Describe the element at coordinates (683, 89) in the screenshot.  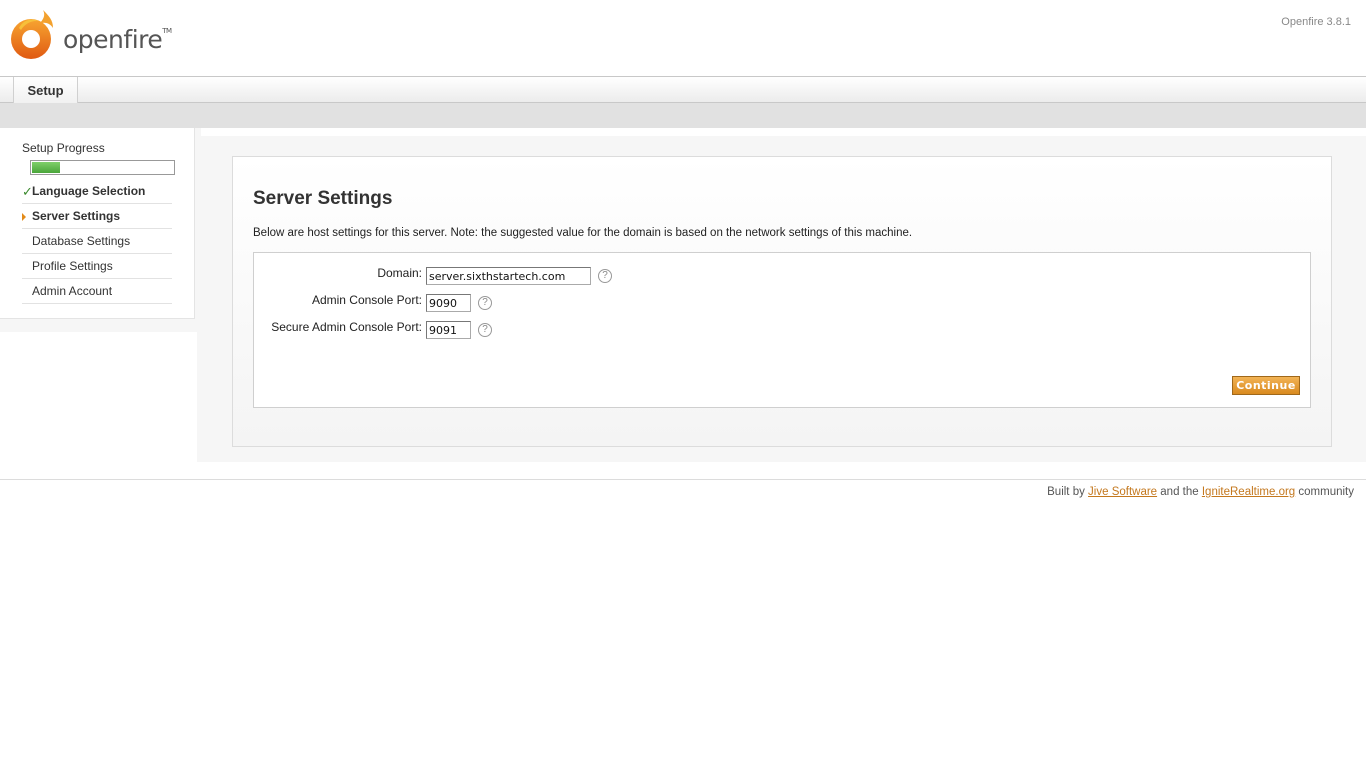
I see `tab-bar: Setup` at that location.